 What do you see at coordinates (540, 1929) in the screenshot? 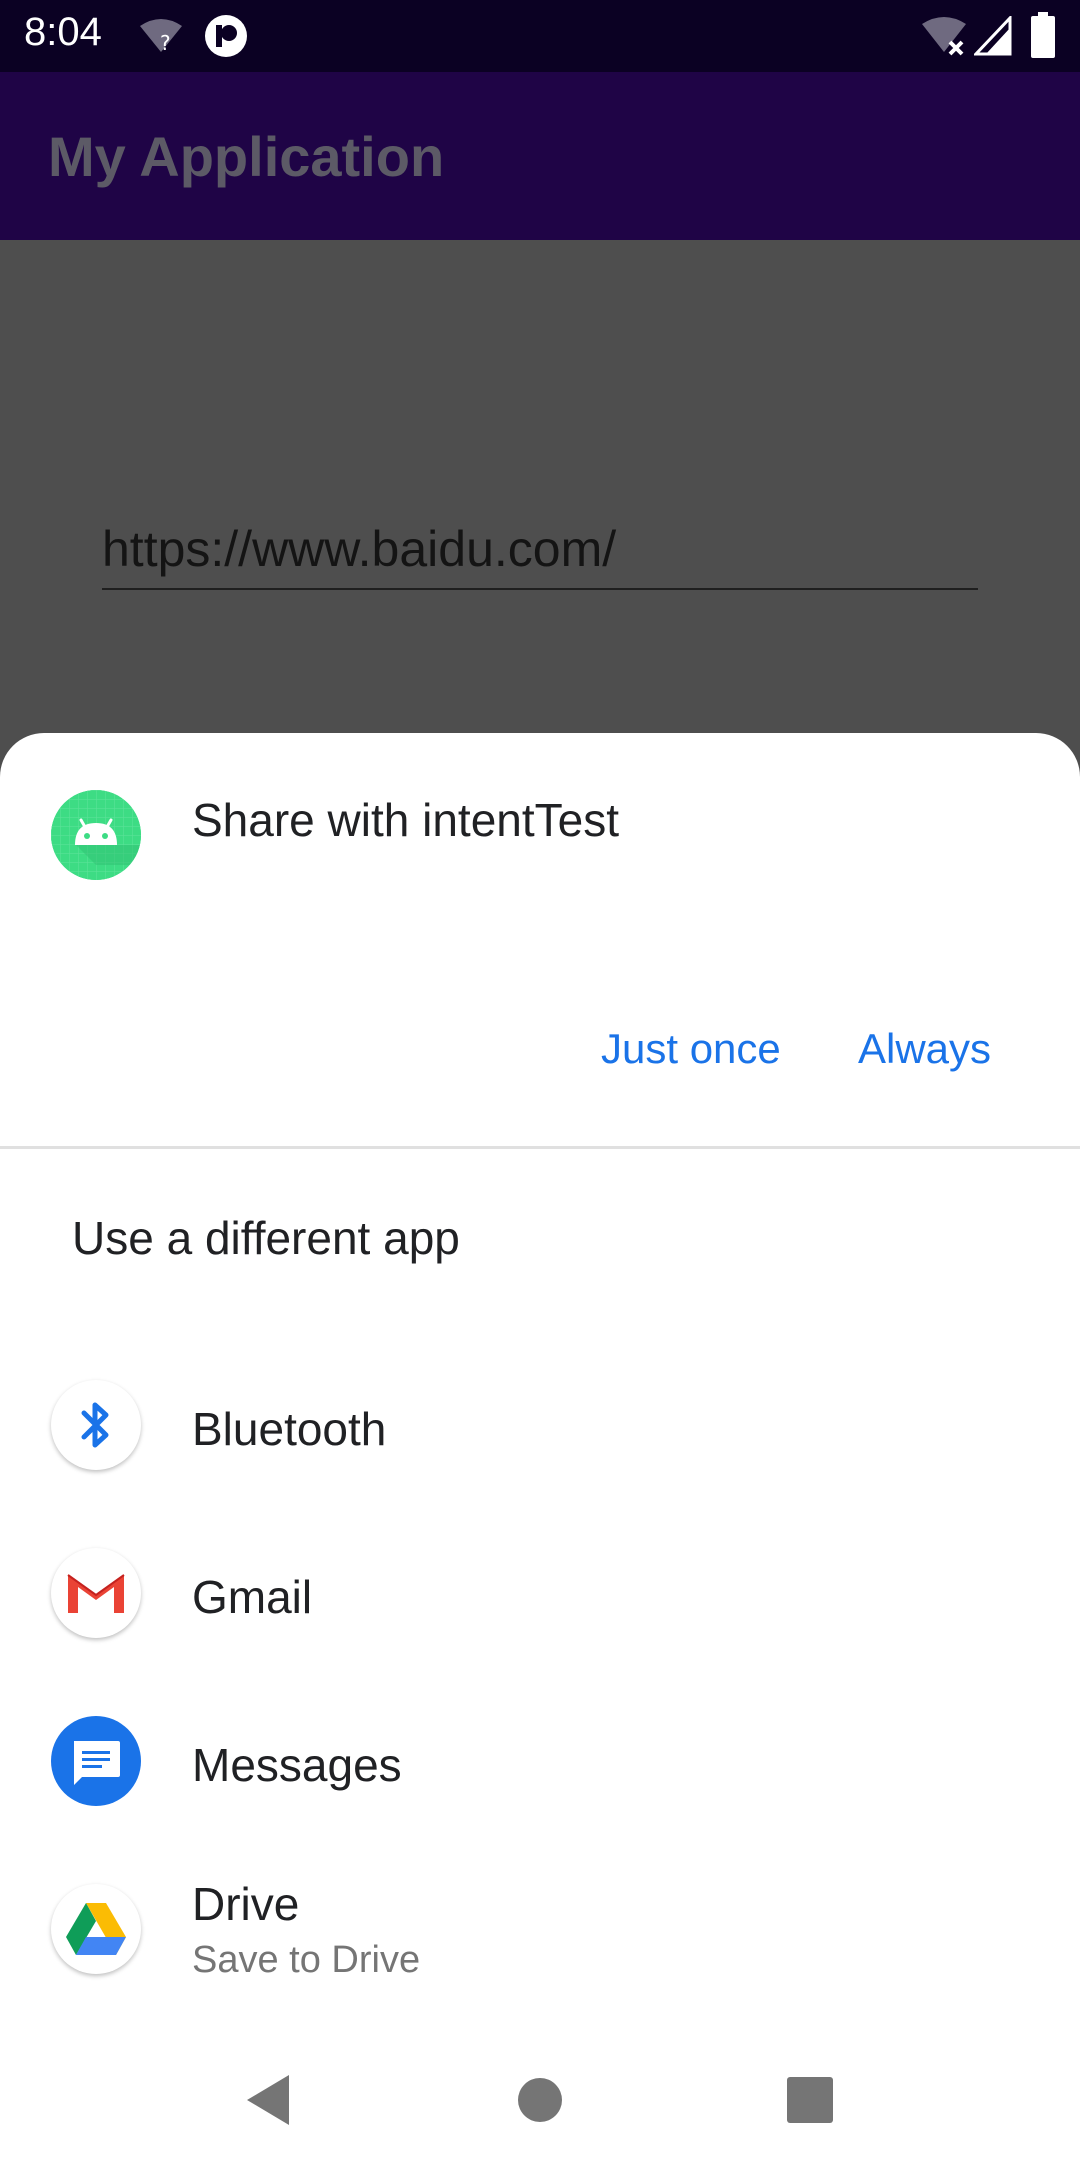
I see `app-item-drive: Drive Save to Drive` at bounding box center [540, 1929].